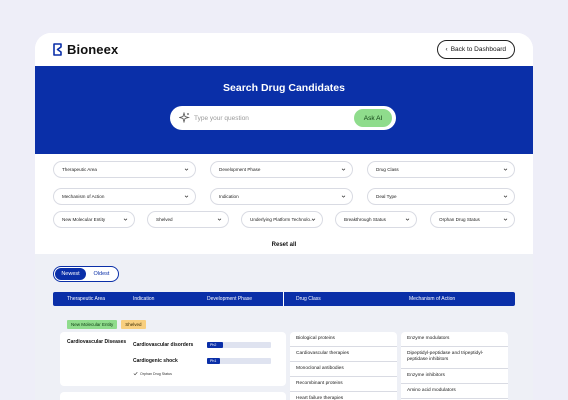 The width and height of the screenshot is (568, 400). What do you see at coordinates (239, 345) in the screenshot?
I see `phase-progress-bar: Ph2` at bounding box center [239, 345].